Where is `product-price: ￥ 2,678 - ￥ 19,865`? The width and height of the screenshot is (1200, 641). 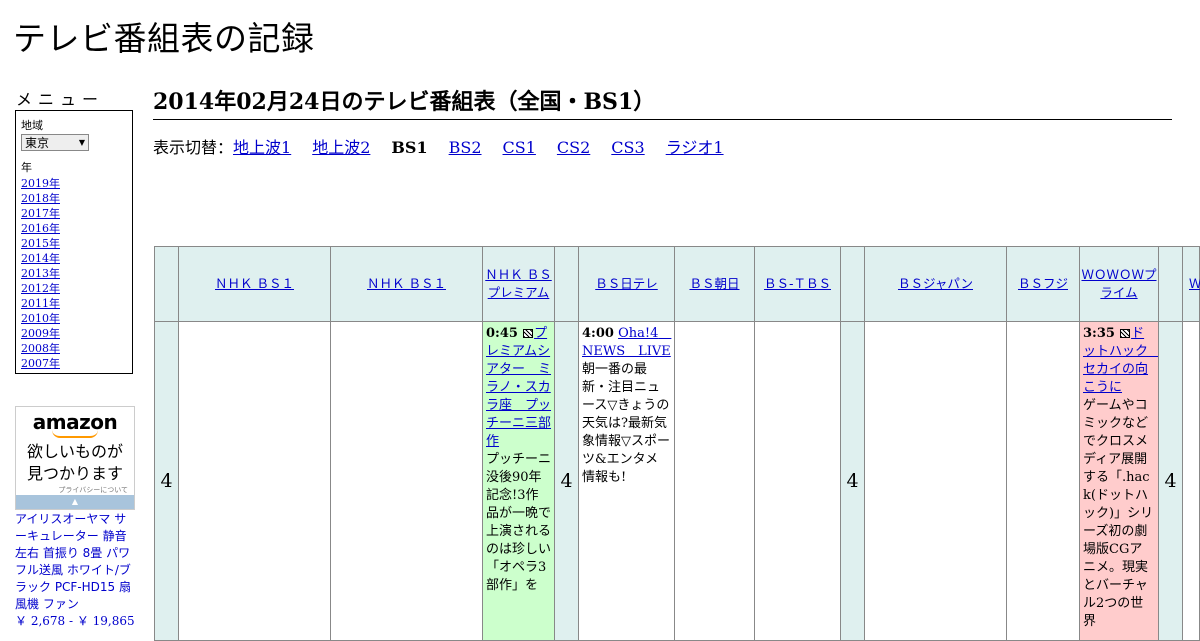
product-price: ￥ 2,678 - ￥ 19,865 is located at coordinates (75, 621).